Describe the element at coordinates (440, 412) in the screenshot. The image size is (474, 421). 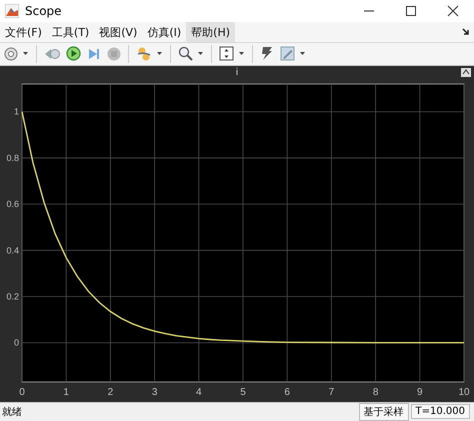
I see `status-section: T=10.000` at that location.